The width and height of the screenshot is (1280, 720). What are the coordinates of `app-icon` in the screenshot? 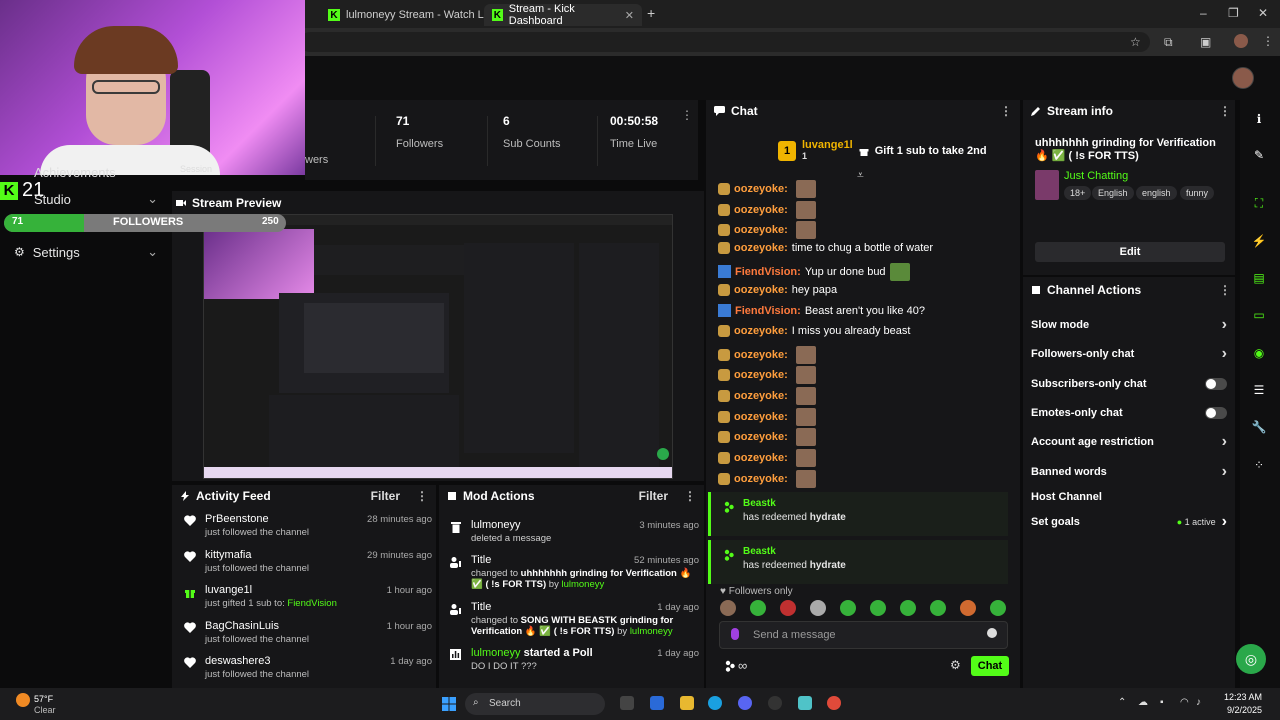 It's located at (805, 703).